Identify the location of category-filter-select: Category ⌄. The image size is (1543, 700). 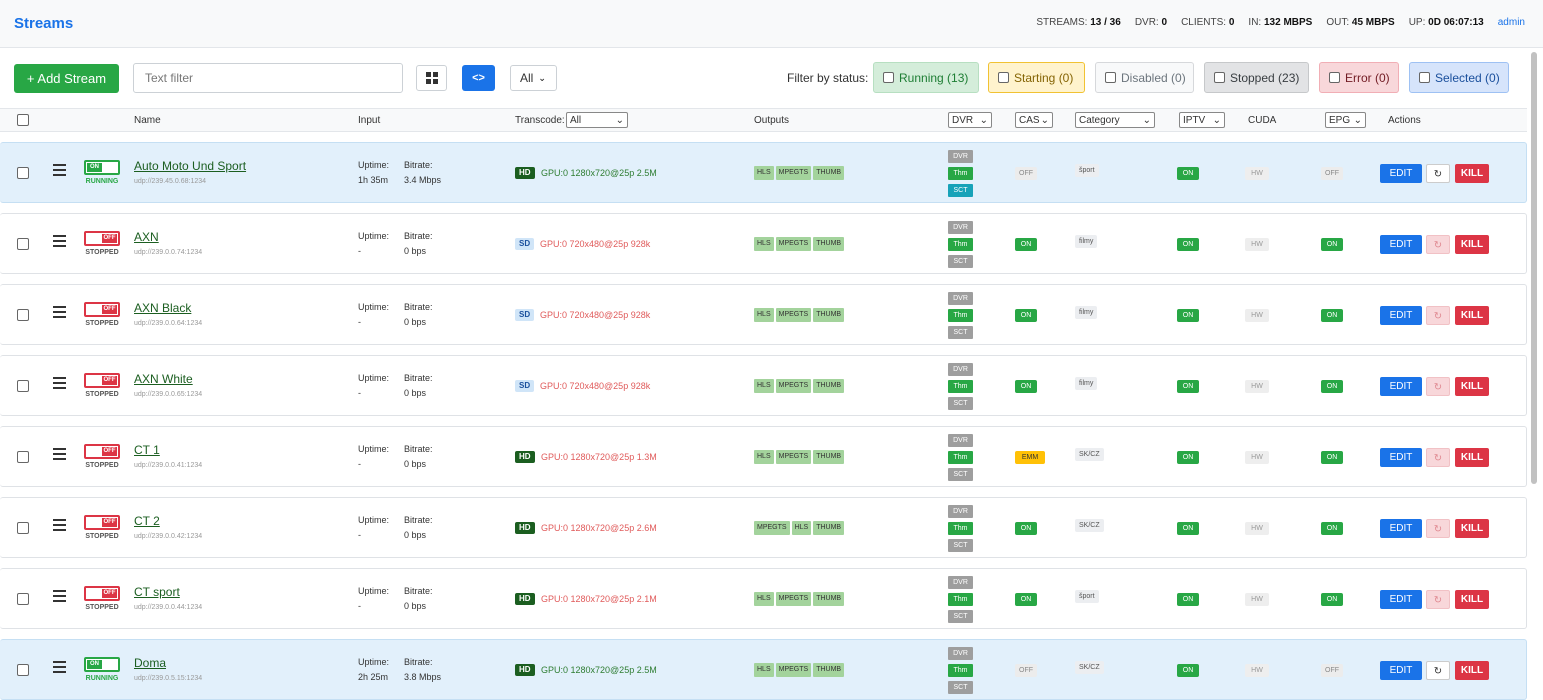
(1115, 120).